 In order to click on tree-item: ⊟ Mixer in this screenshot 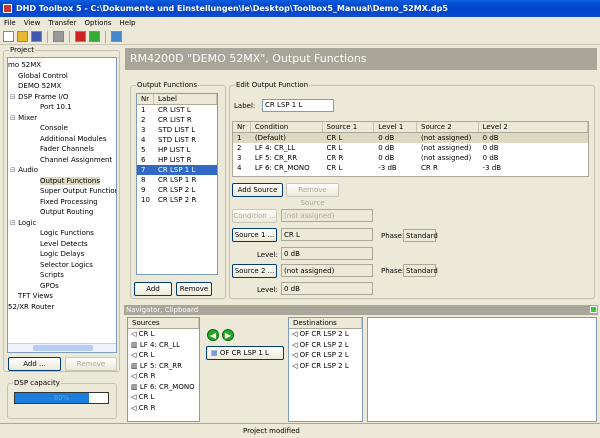, I will do `click(62, 118)`.